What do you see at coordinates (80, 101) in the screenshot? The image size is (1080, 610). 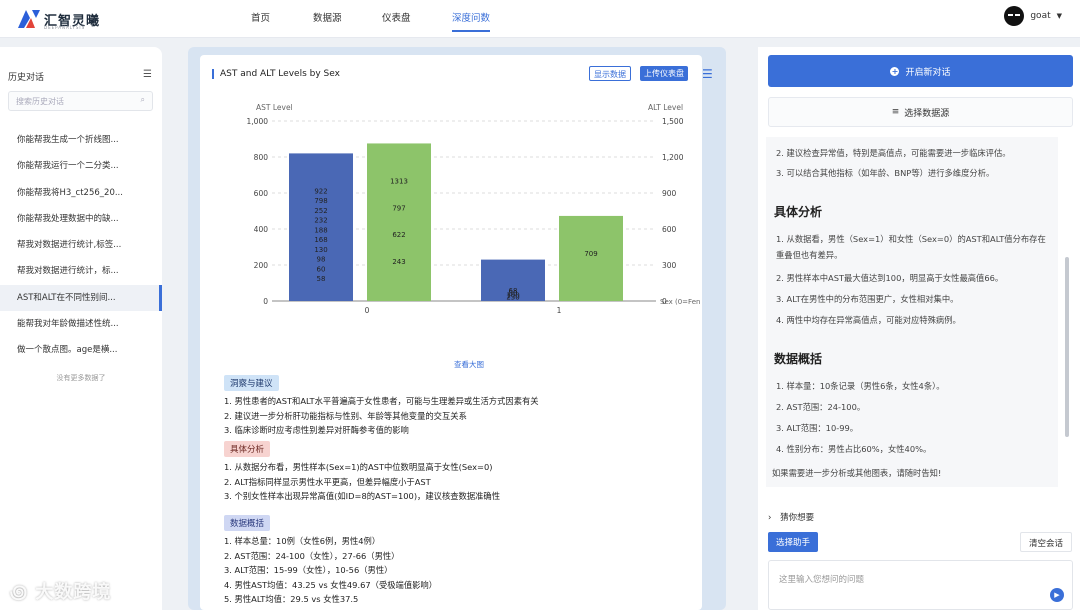 I see `history-search-input: 搜索历史对话 ⌕` at bounding box center [80, 101].